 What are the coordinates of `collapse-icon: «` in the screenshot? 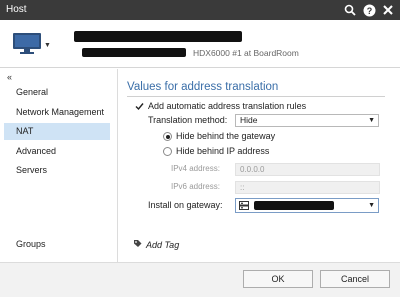 It's located at (9, 77).